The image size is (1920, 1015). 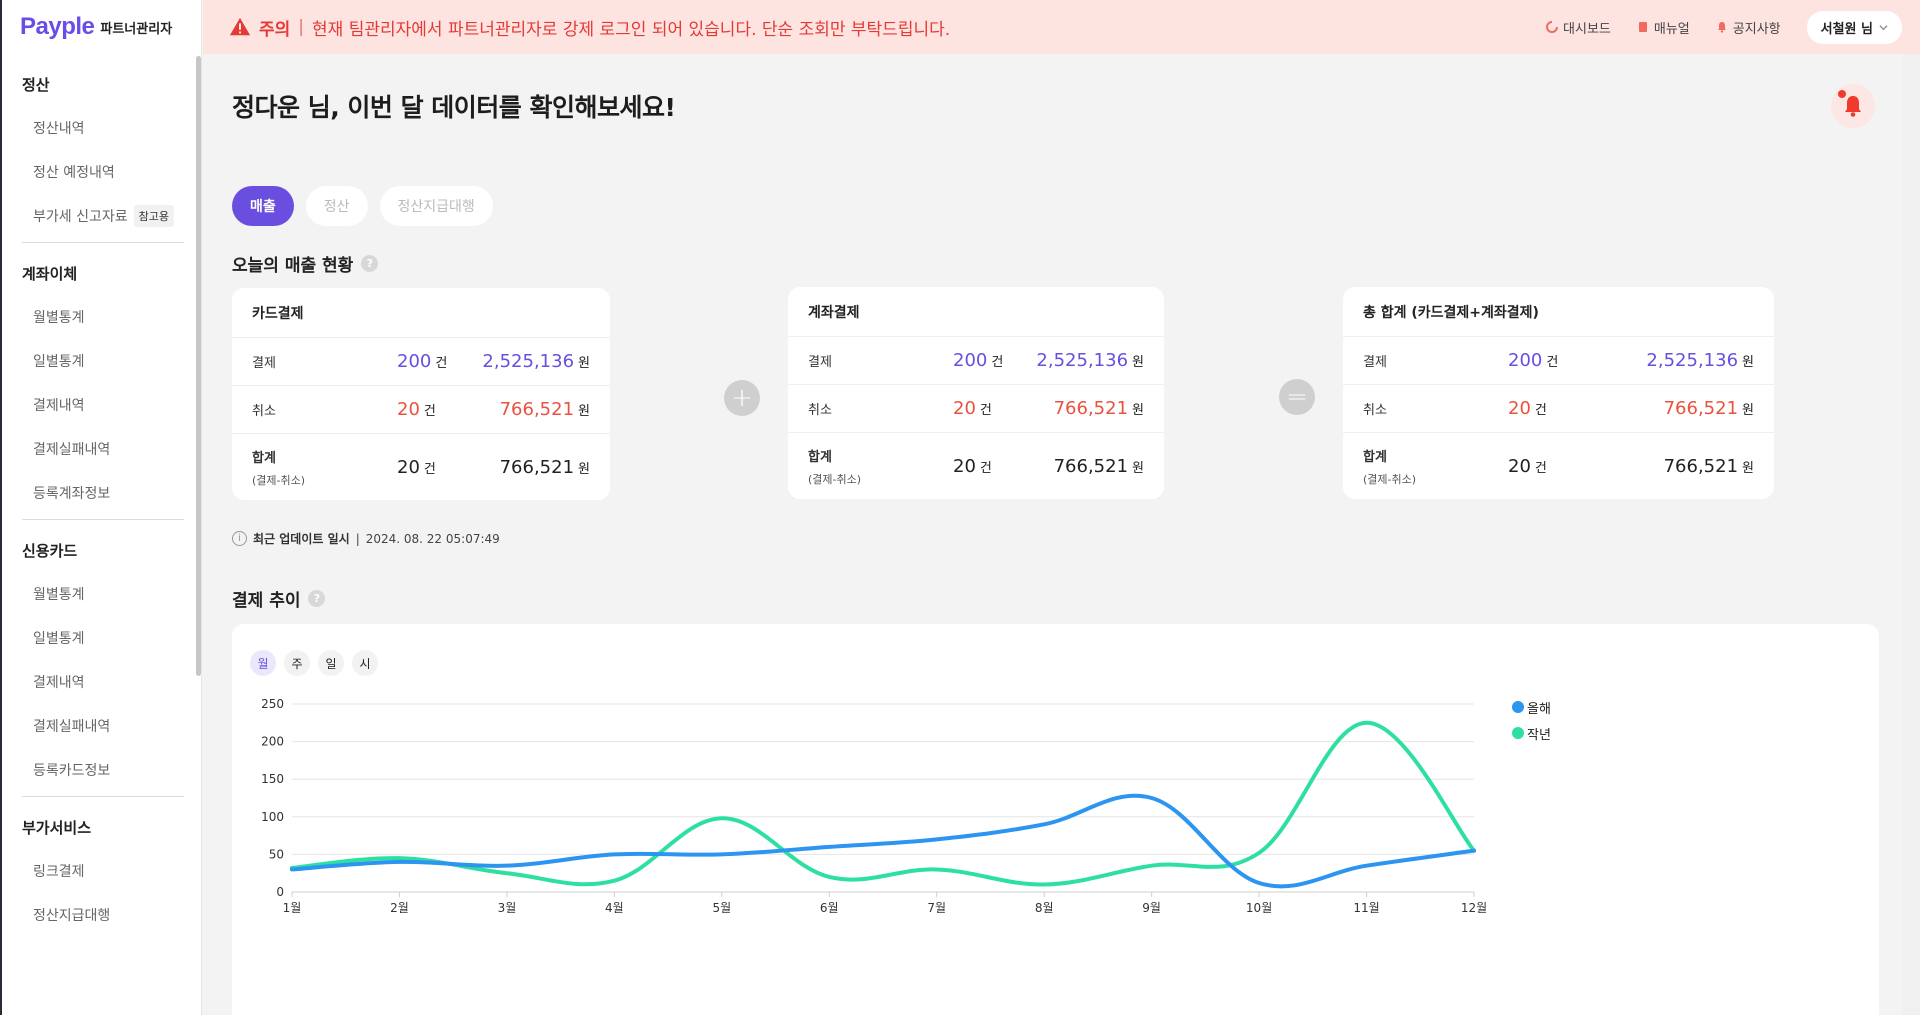 What do you see at coordinates (153, 216) in the screenshot?
I see `reference-badge: 참고용` at bounding box center [153, 216].